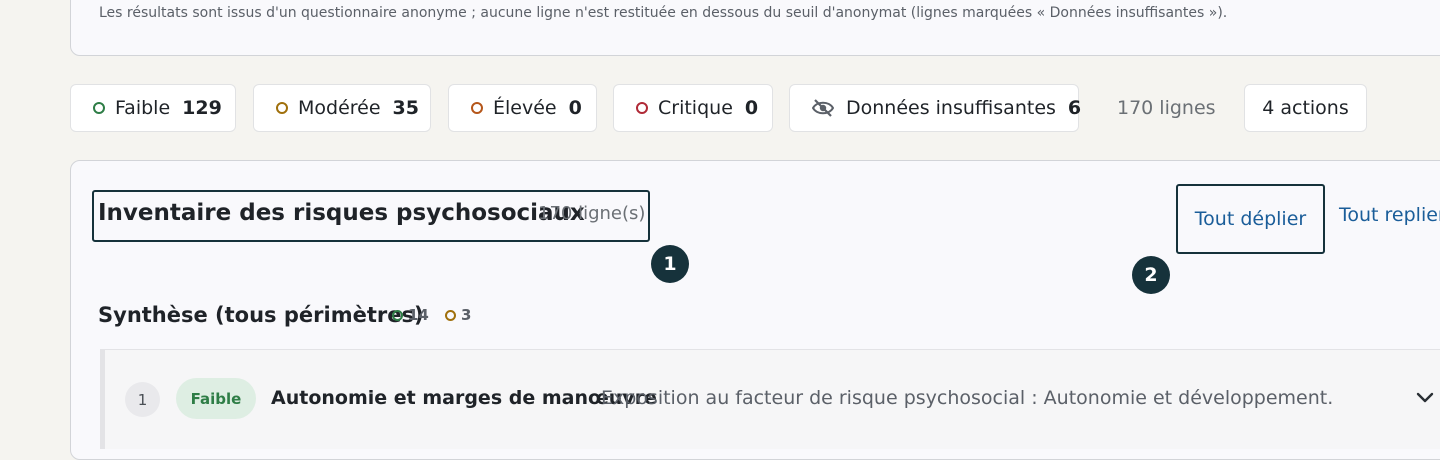 This screenshot has height=460, width=1440. What do you see at coordinates (405, 108) in the screenshot?
I see `filter-count: 35` at bounding box center [405, 108].